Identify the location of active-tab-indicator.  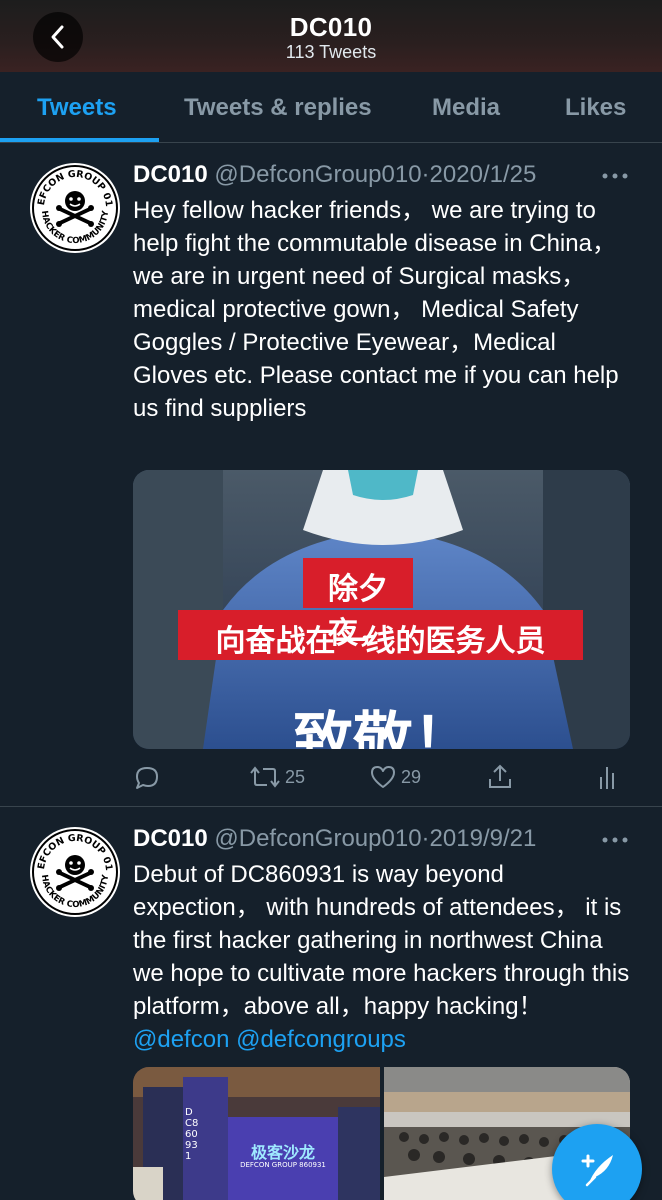
(79, 140).